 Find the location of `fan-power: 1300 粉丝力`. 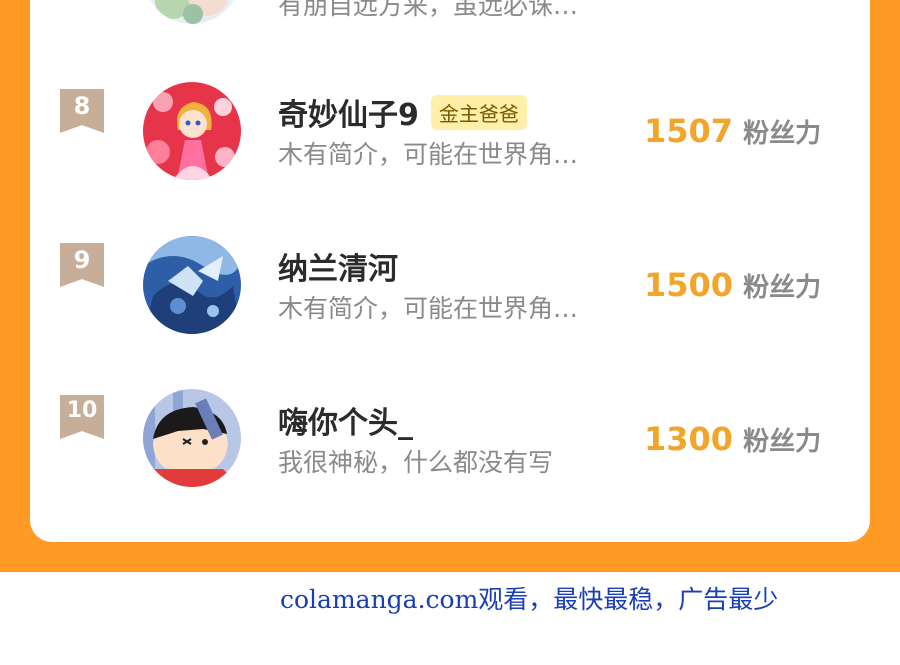

fan-power: 1300 粉丝力 is located at coordinates (732, 439).